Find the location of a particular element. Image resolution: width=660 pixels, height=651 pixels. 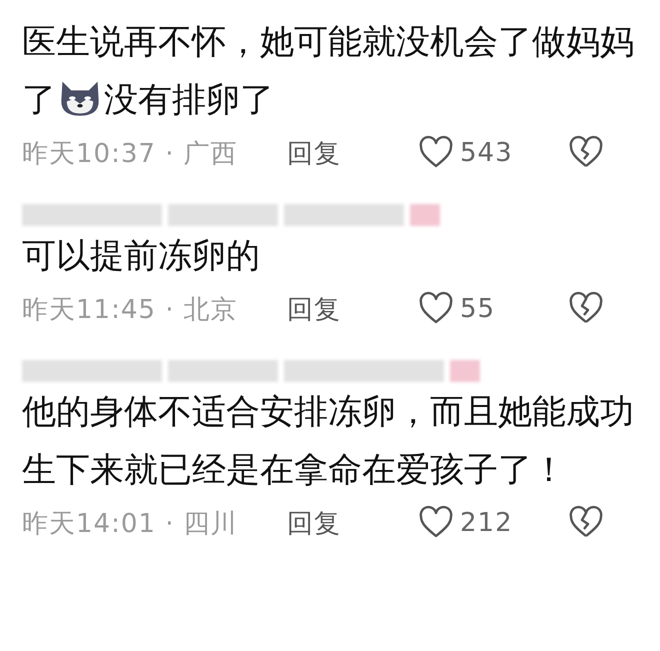

like-count: 543 is located at coordinates (486, 153).